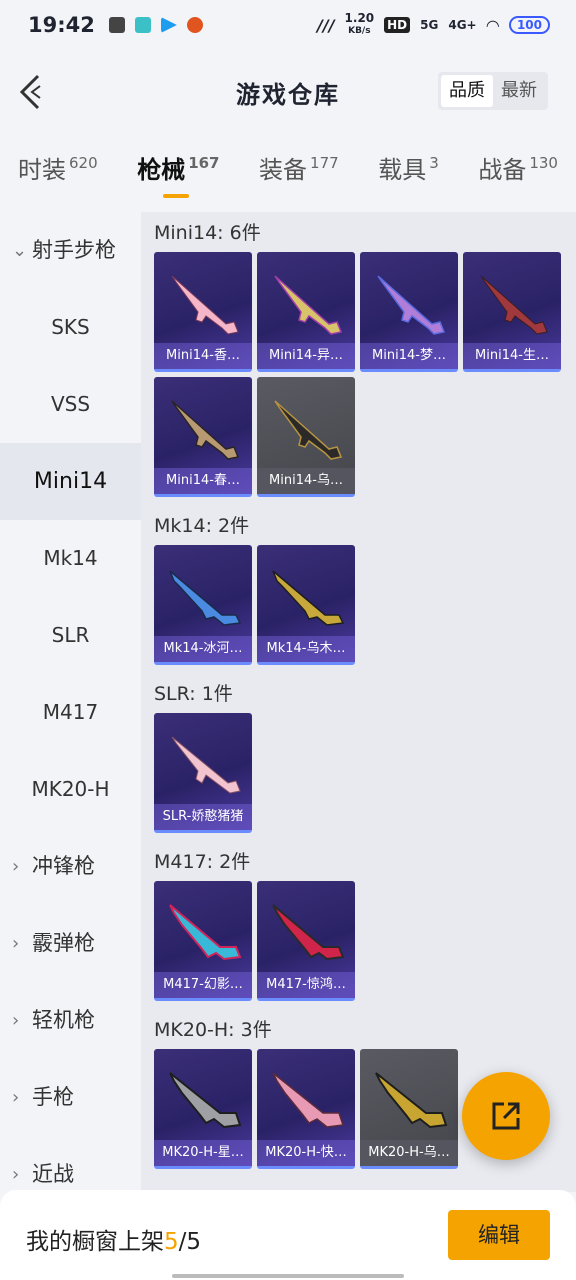 The width and height of the screenshot is (576, 1280). Describe the element at coordinates (70, 712) in the screenshot. I see `sidebar-item-m417: M417` at that location.